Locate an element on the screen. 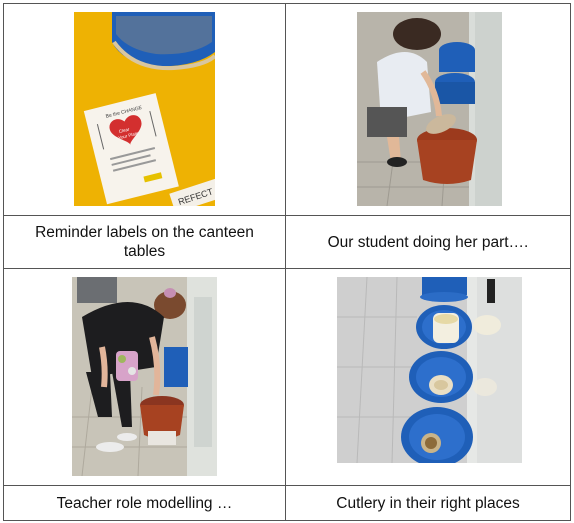 The image size is (574, 523). photo-cutlery is located at coordinates (429, 370).